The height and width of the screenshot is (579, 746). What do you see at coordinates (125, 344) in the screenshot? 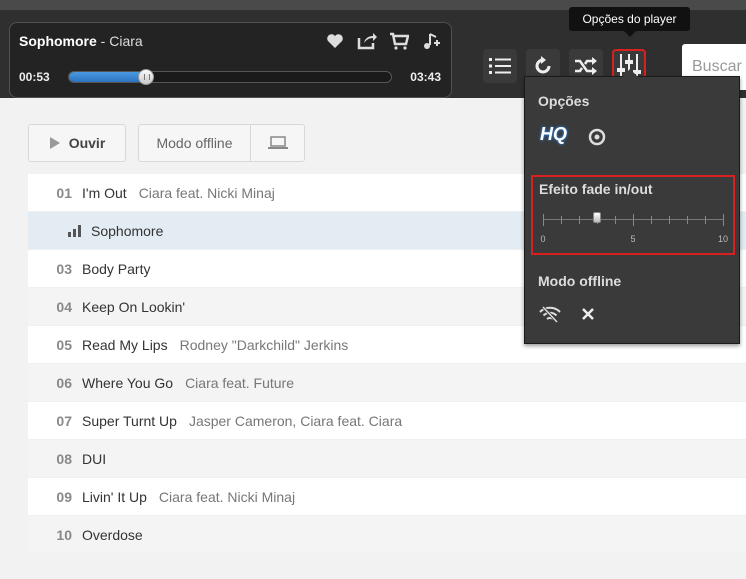
I see `track-name: Read My Lips` at bounding box center [125, 344].